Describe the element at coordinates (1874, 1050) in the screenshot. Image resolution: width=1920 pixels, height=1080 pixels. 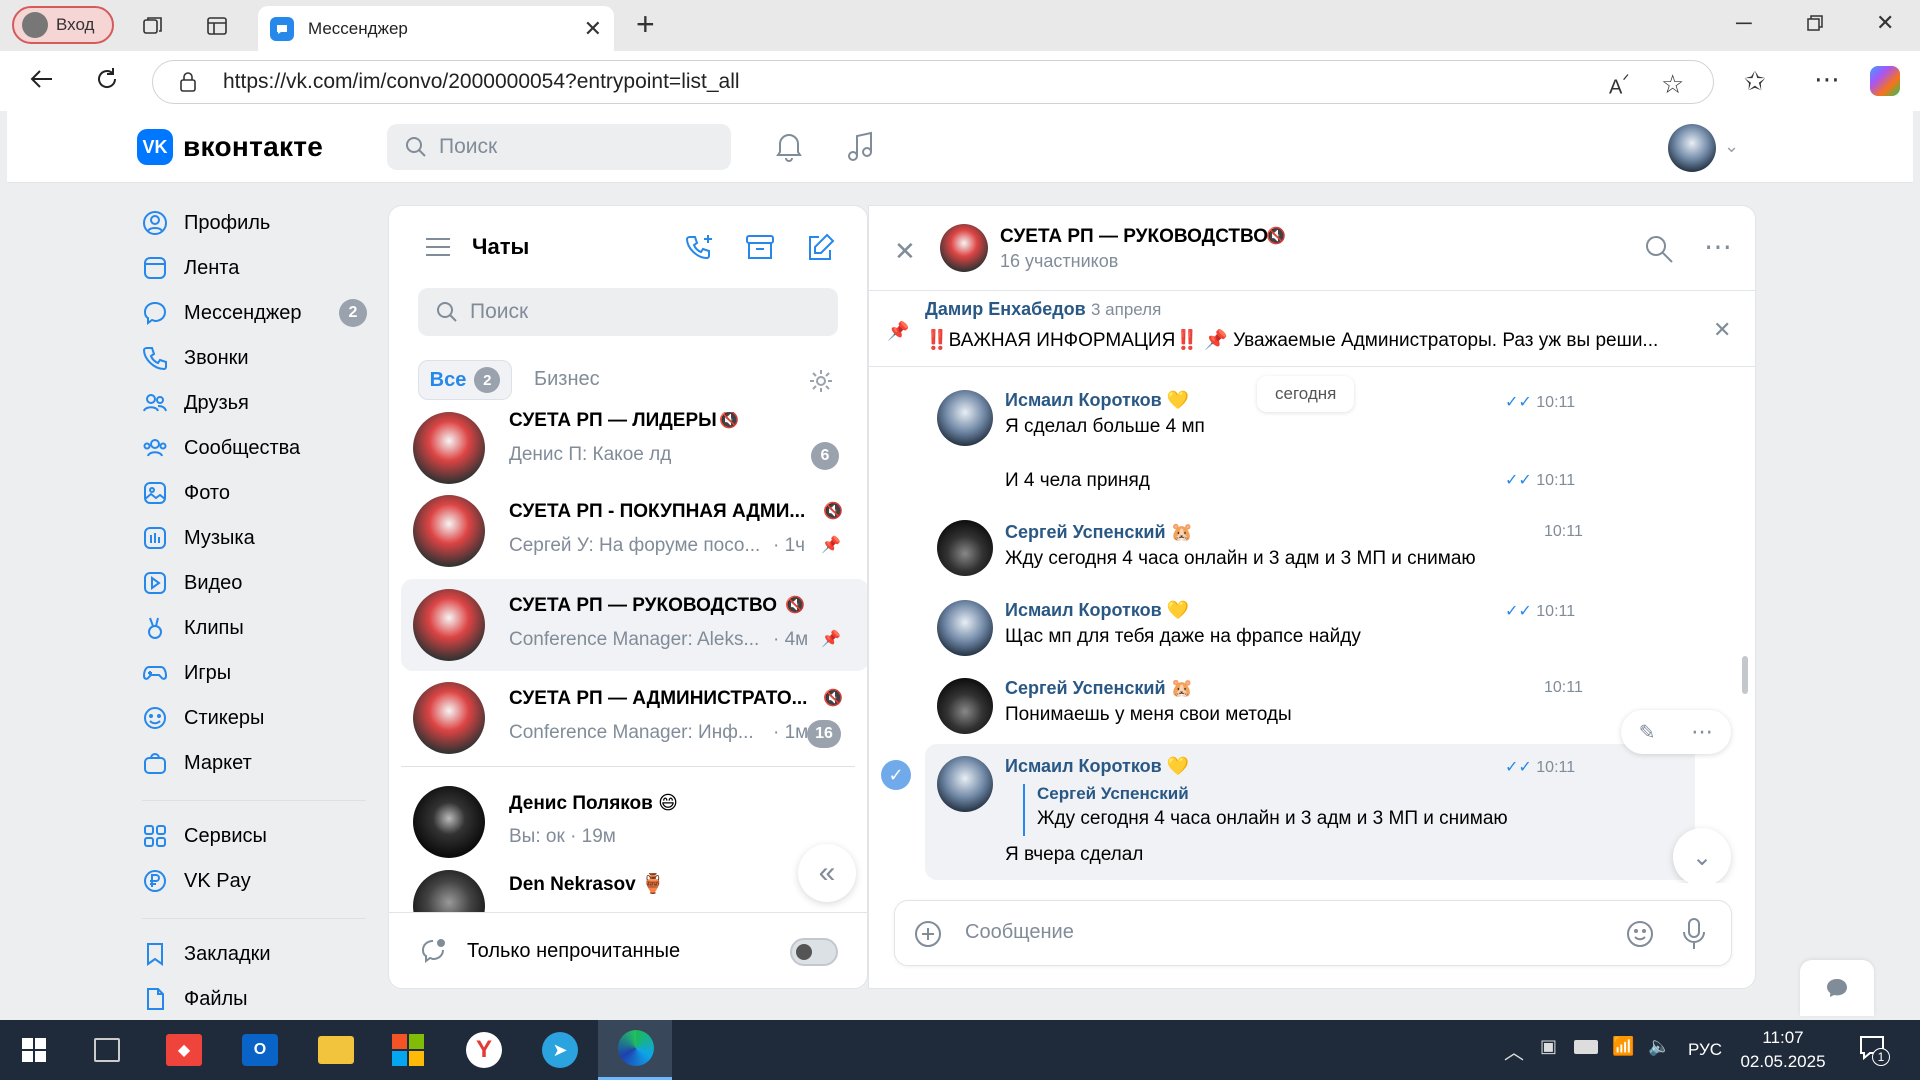
I see `notifications-icon: 1` at that location.